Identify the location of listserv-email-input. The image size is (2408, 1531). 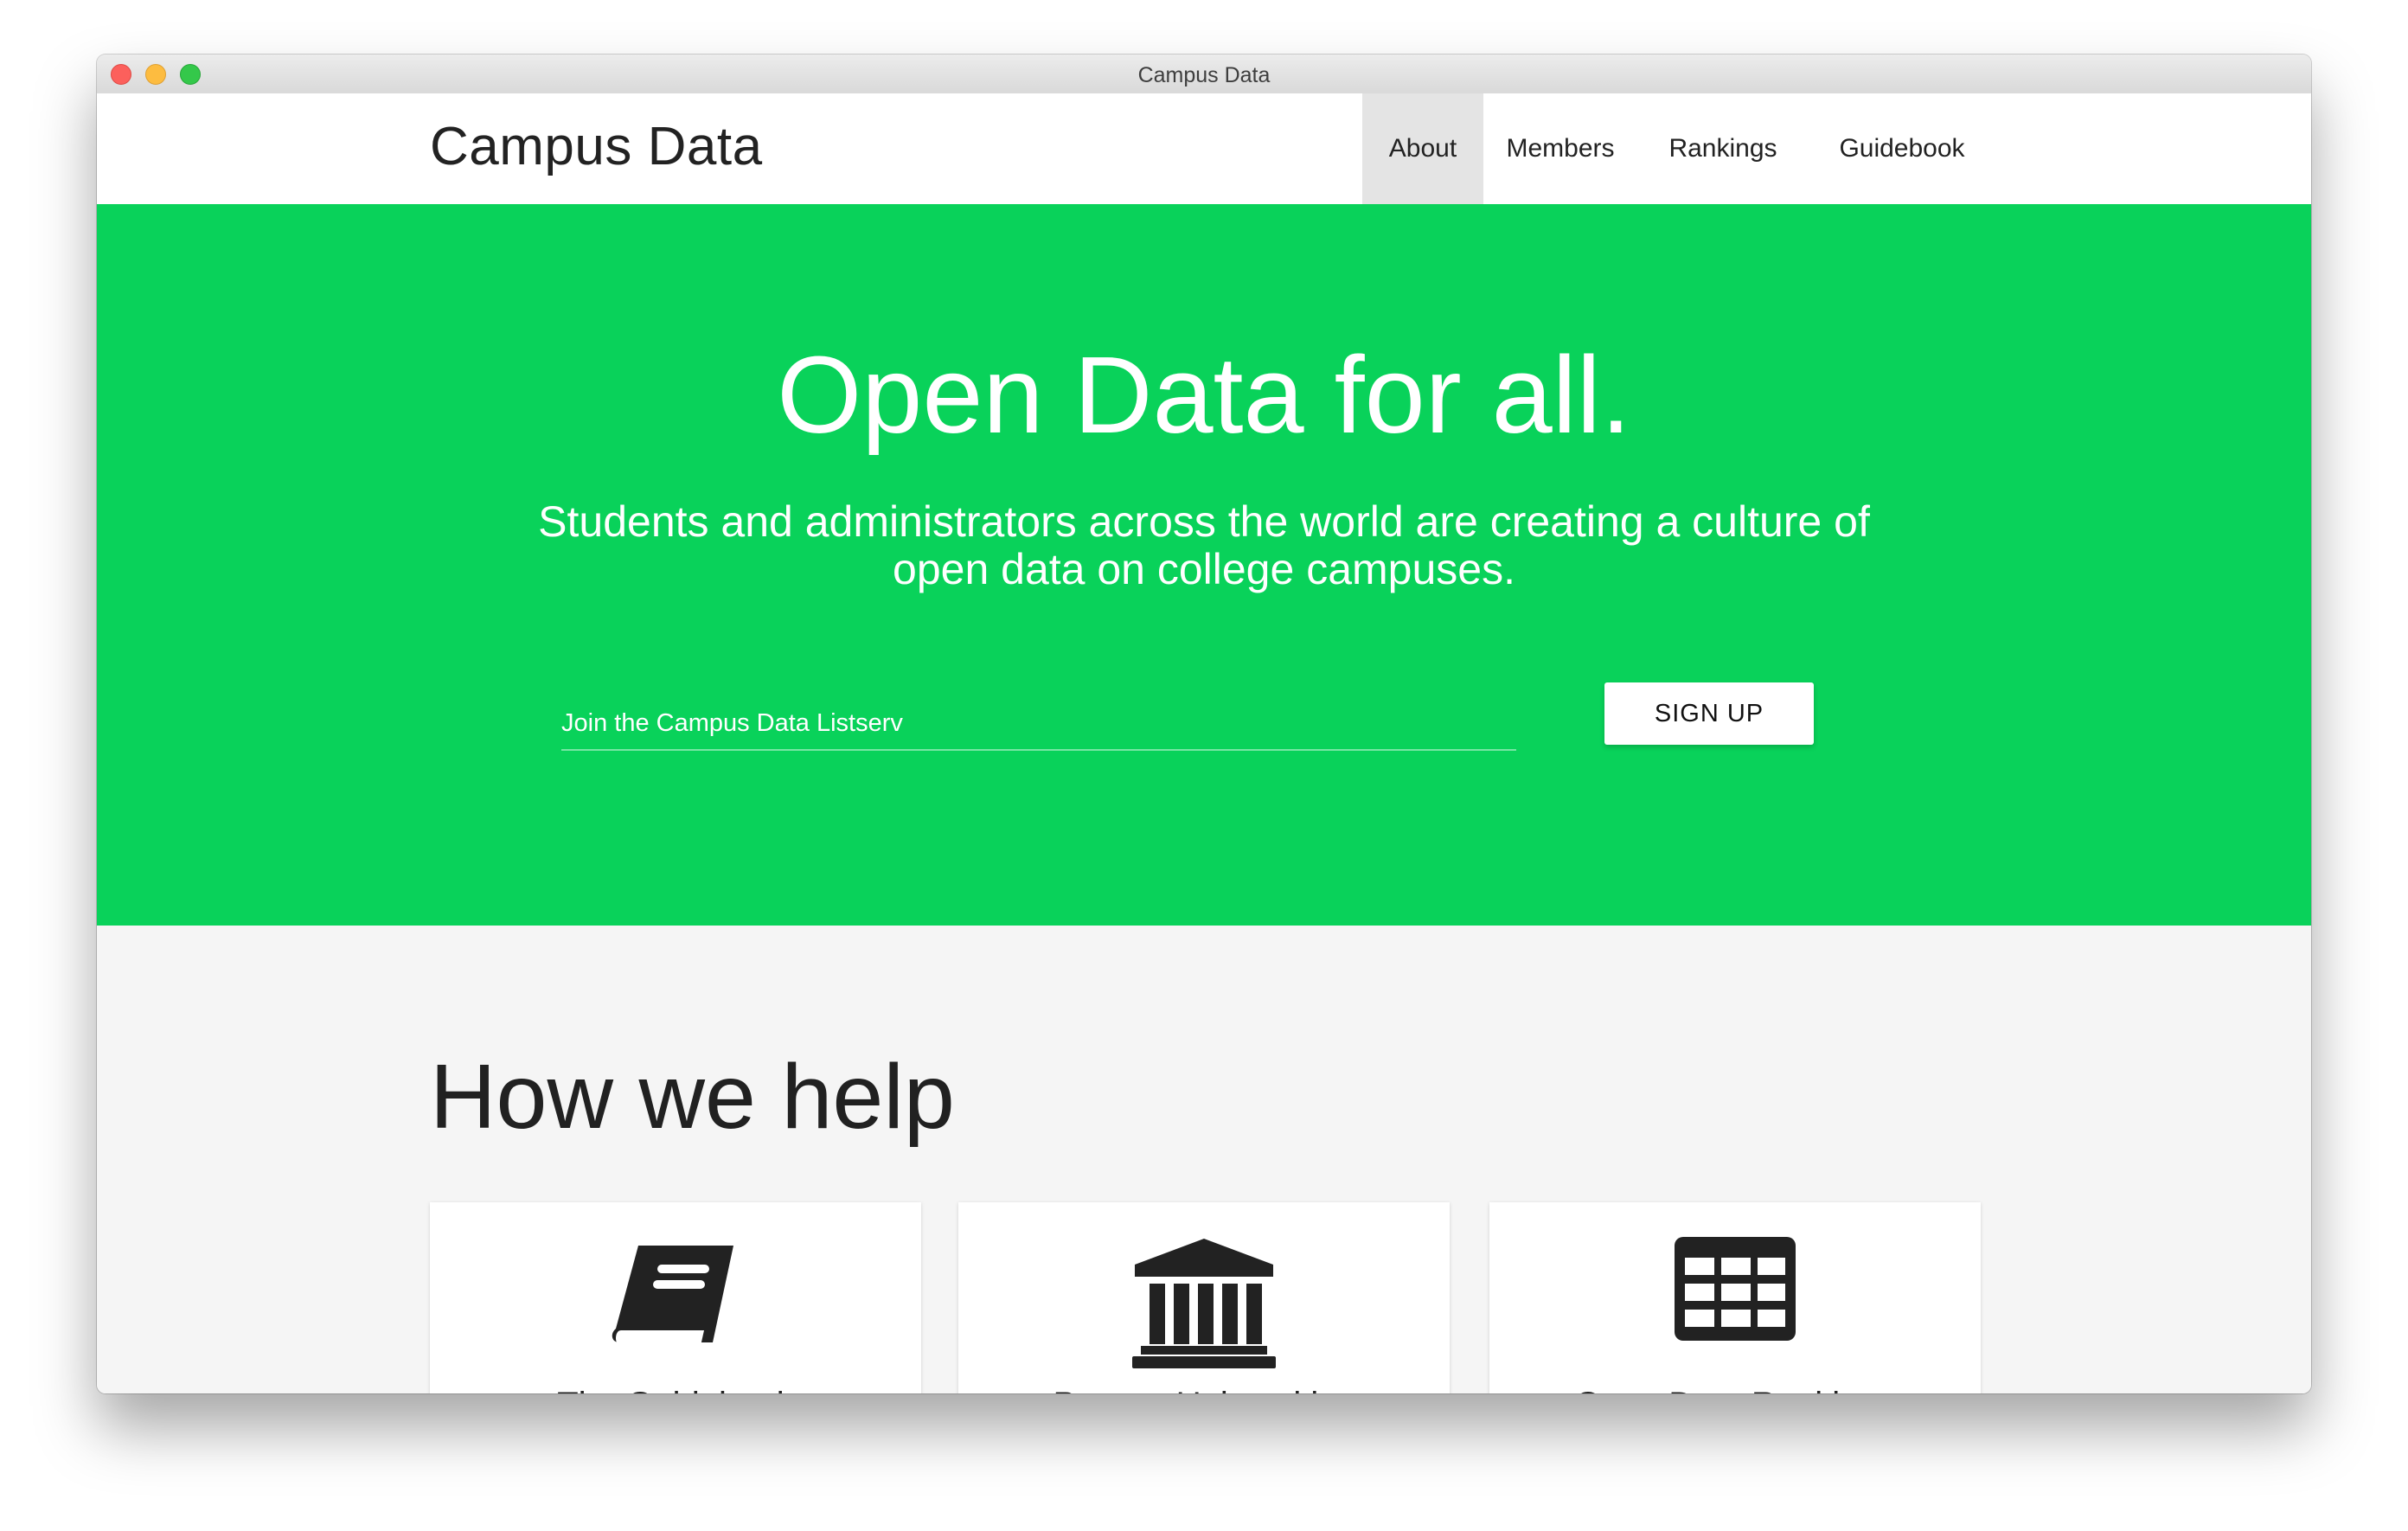
(1038, 724).